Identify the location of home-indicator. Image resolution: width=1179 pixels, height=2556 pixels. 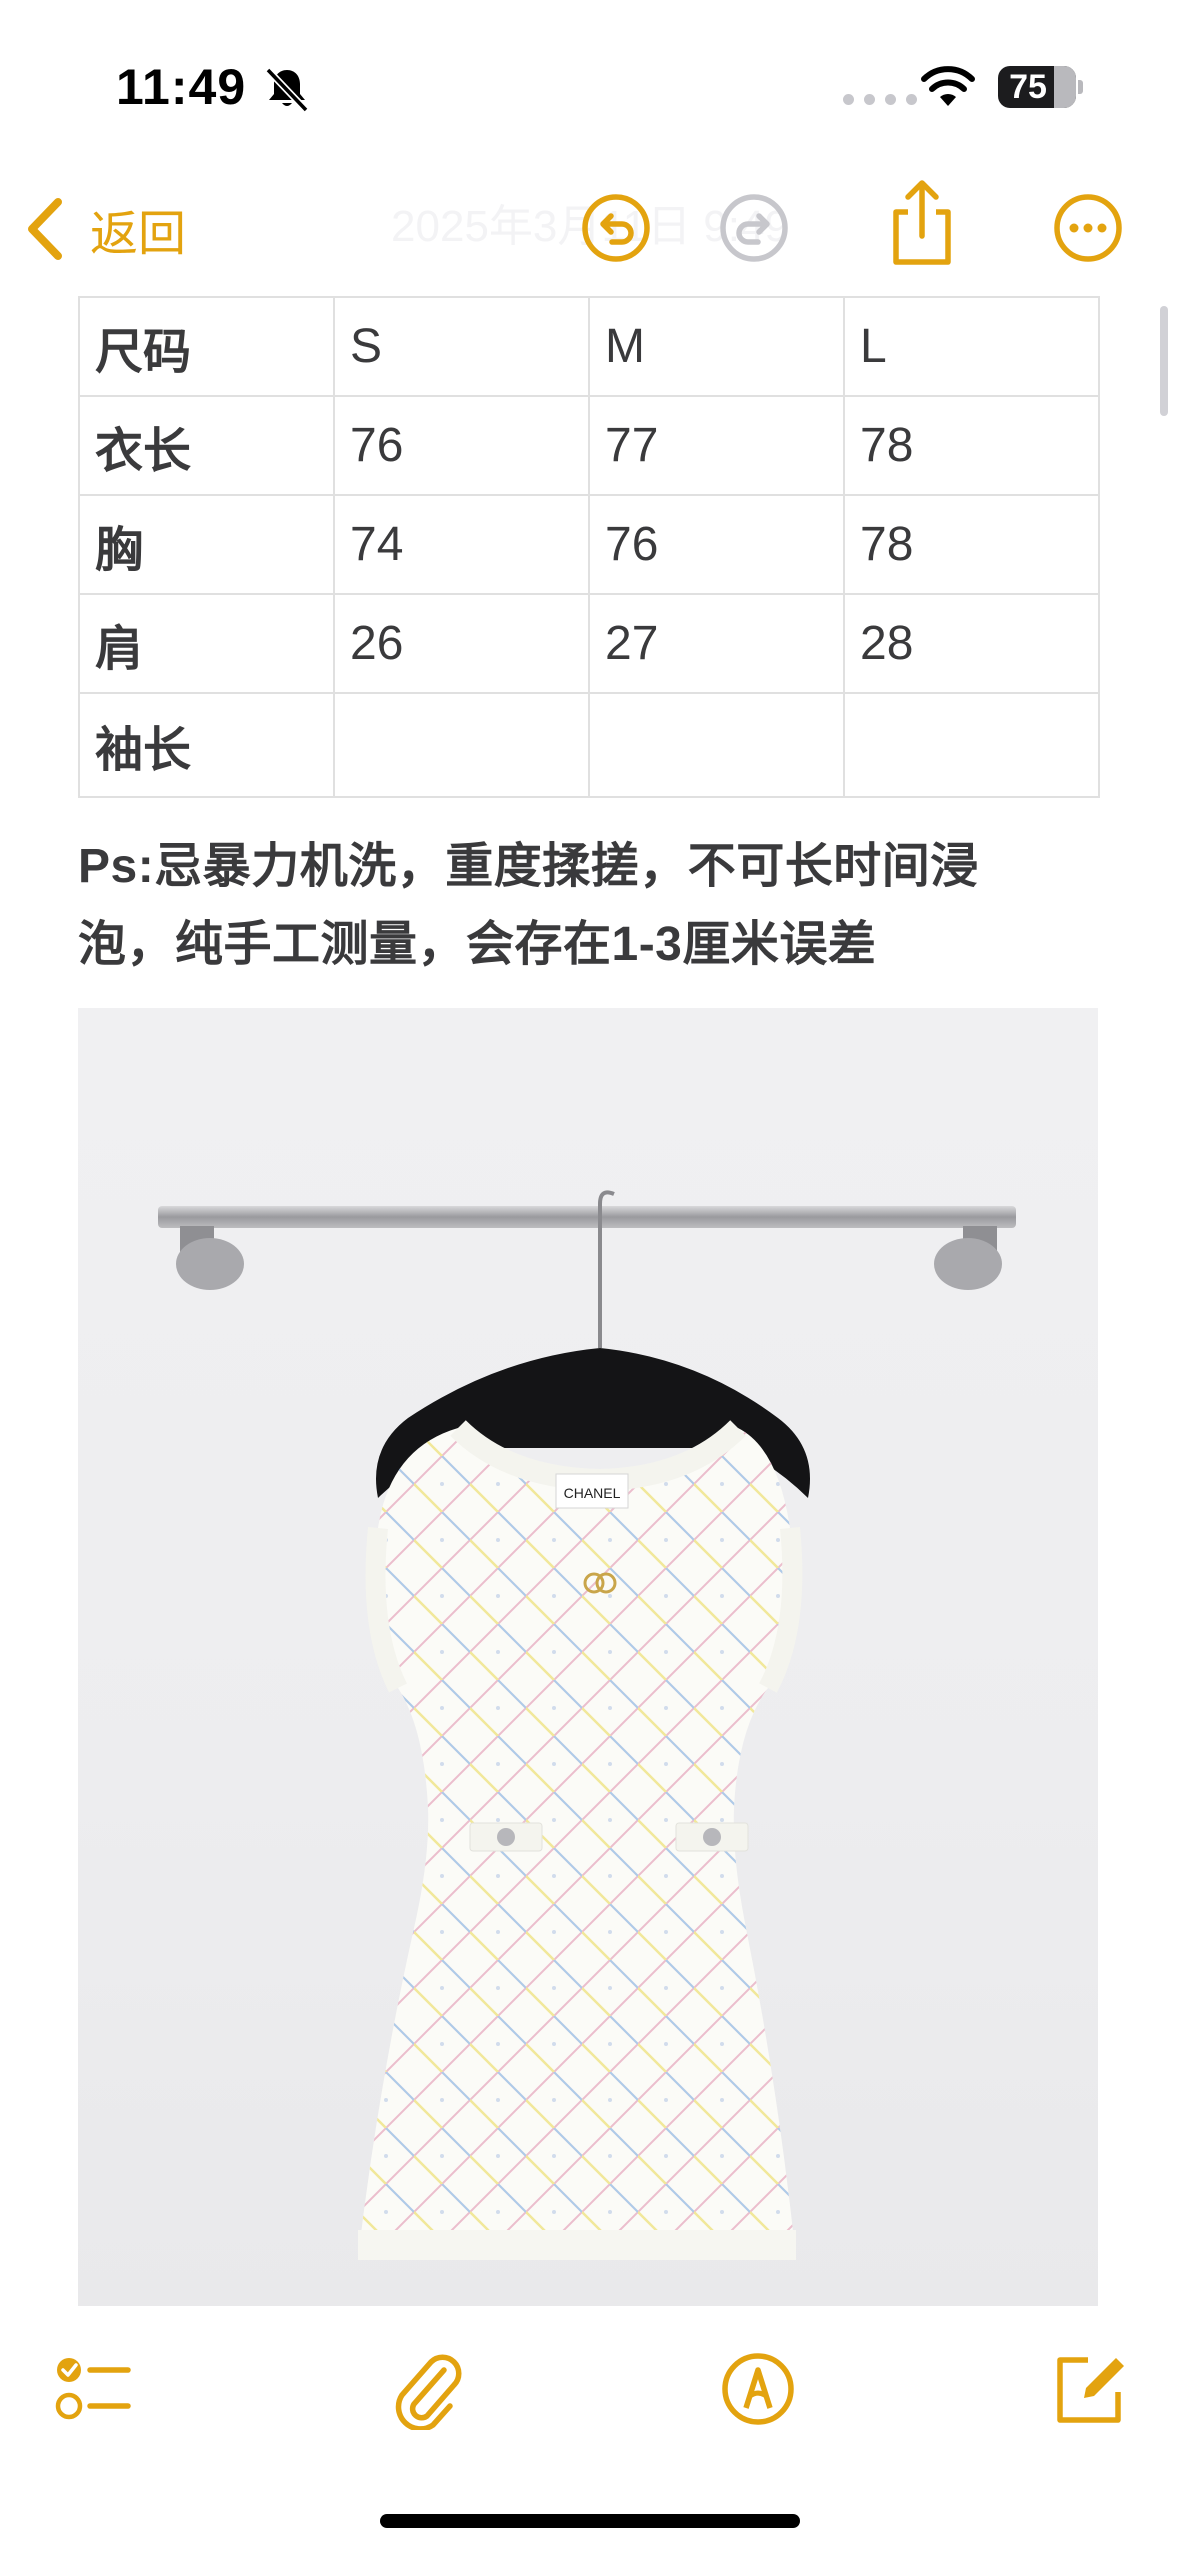
(590, 2521).